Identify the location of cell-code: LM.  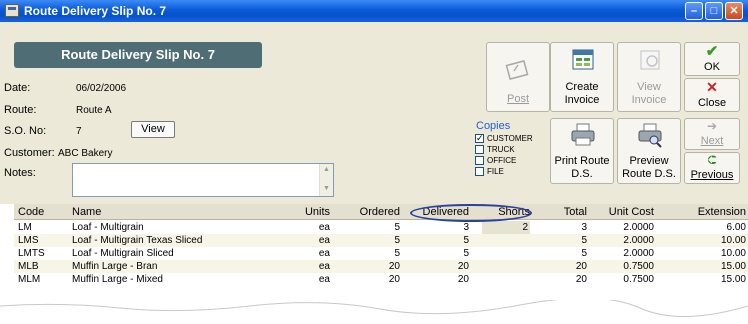
(43, 227).